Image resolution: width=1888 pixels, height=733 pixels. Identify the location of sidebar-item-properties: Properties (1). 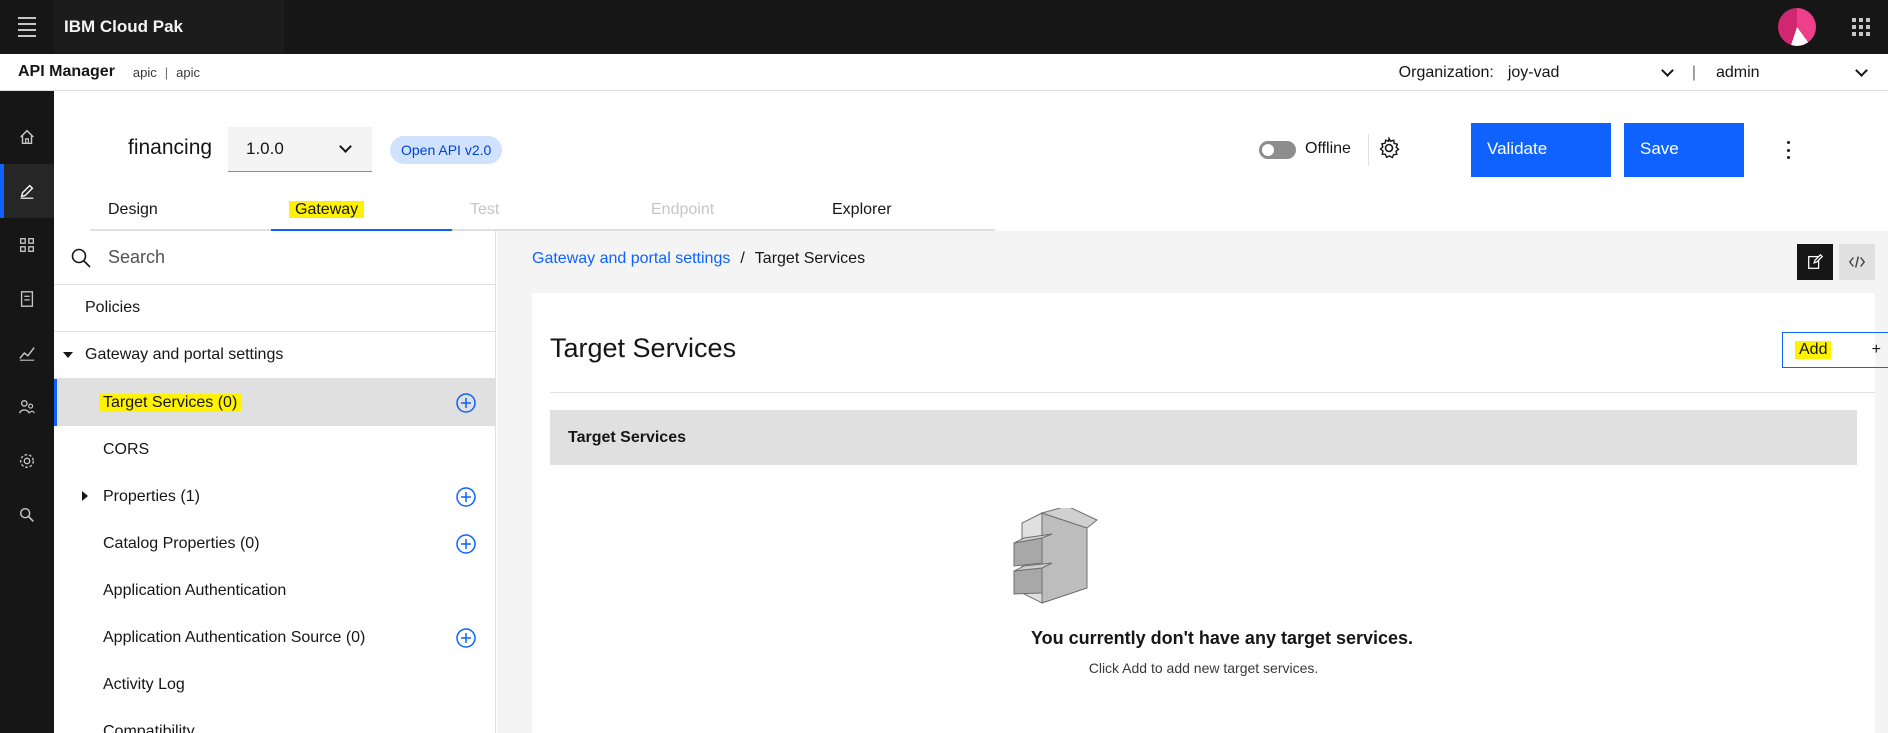
(274, 496).